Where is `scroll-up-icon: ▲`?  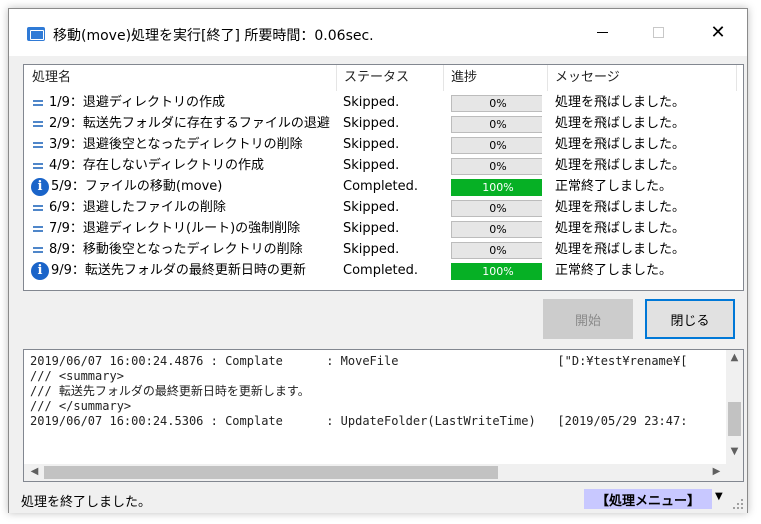
scroll-up-icon: ▲ is located at coordinates (734, 357).